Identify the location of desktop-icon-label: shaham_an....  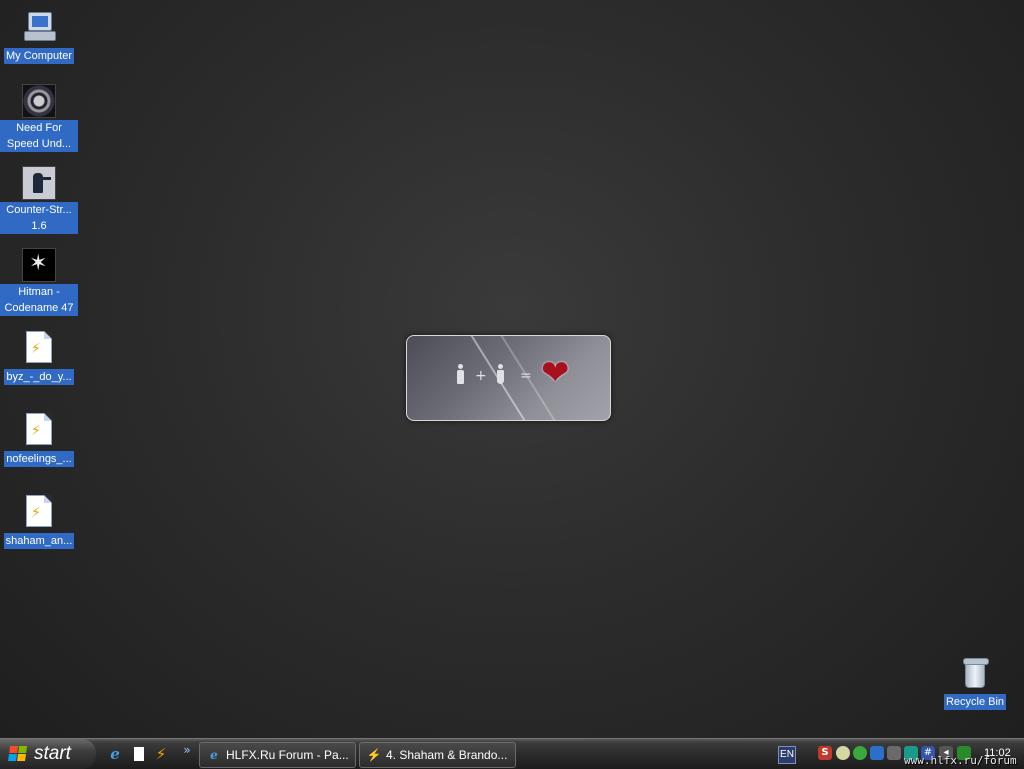
(39, 541).